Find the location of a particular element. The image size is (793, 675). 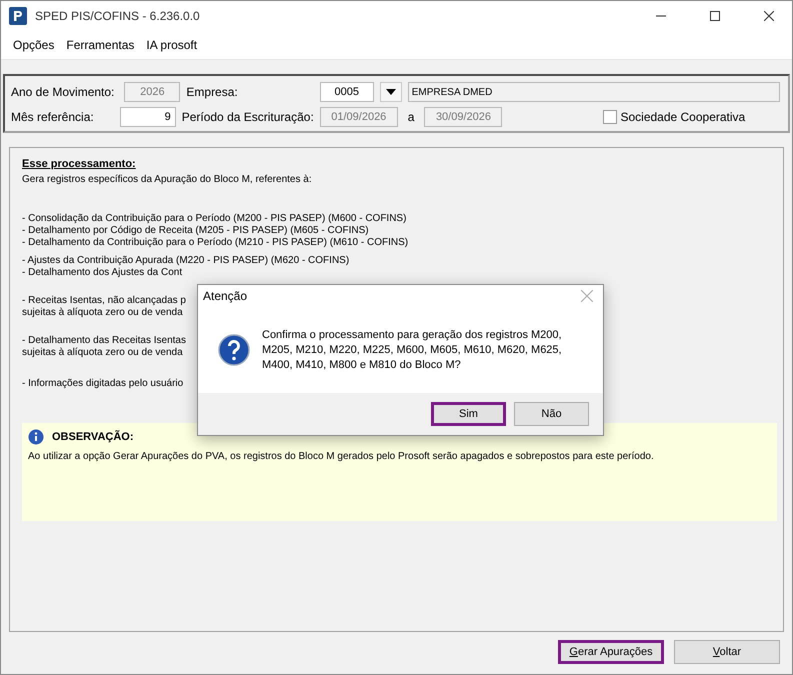

menu-item: Ferramentas is located at coordinates (100, 45).